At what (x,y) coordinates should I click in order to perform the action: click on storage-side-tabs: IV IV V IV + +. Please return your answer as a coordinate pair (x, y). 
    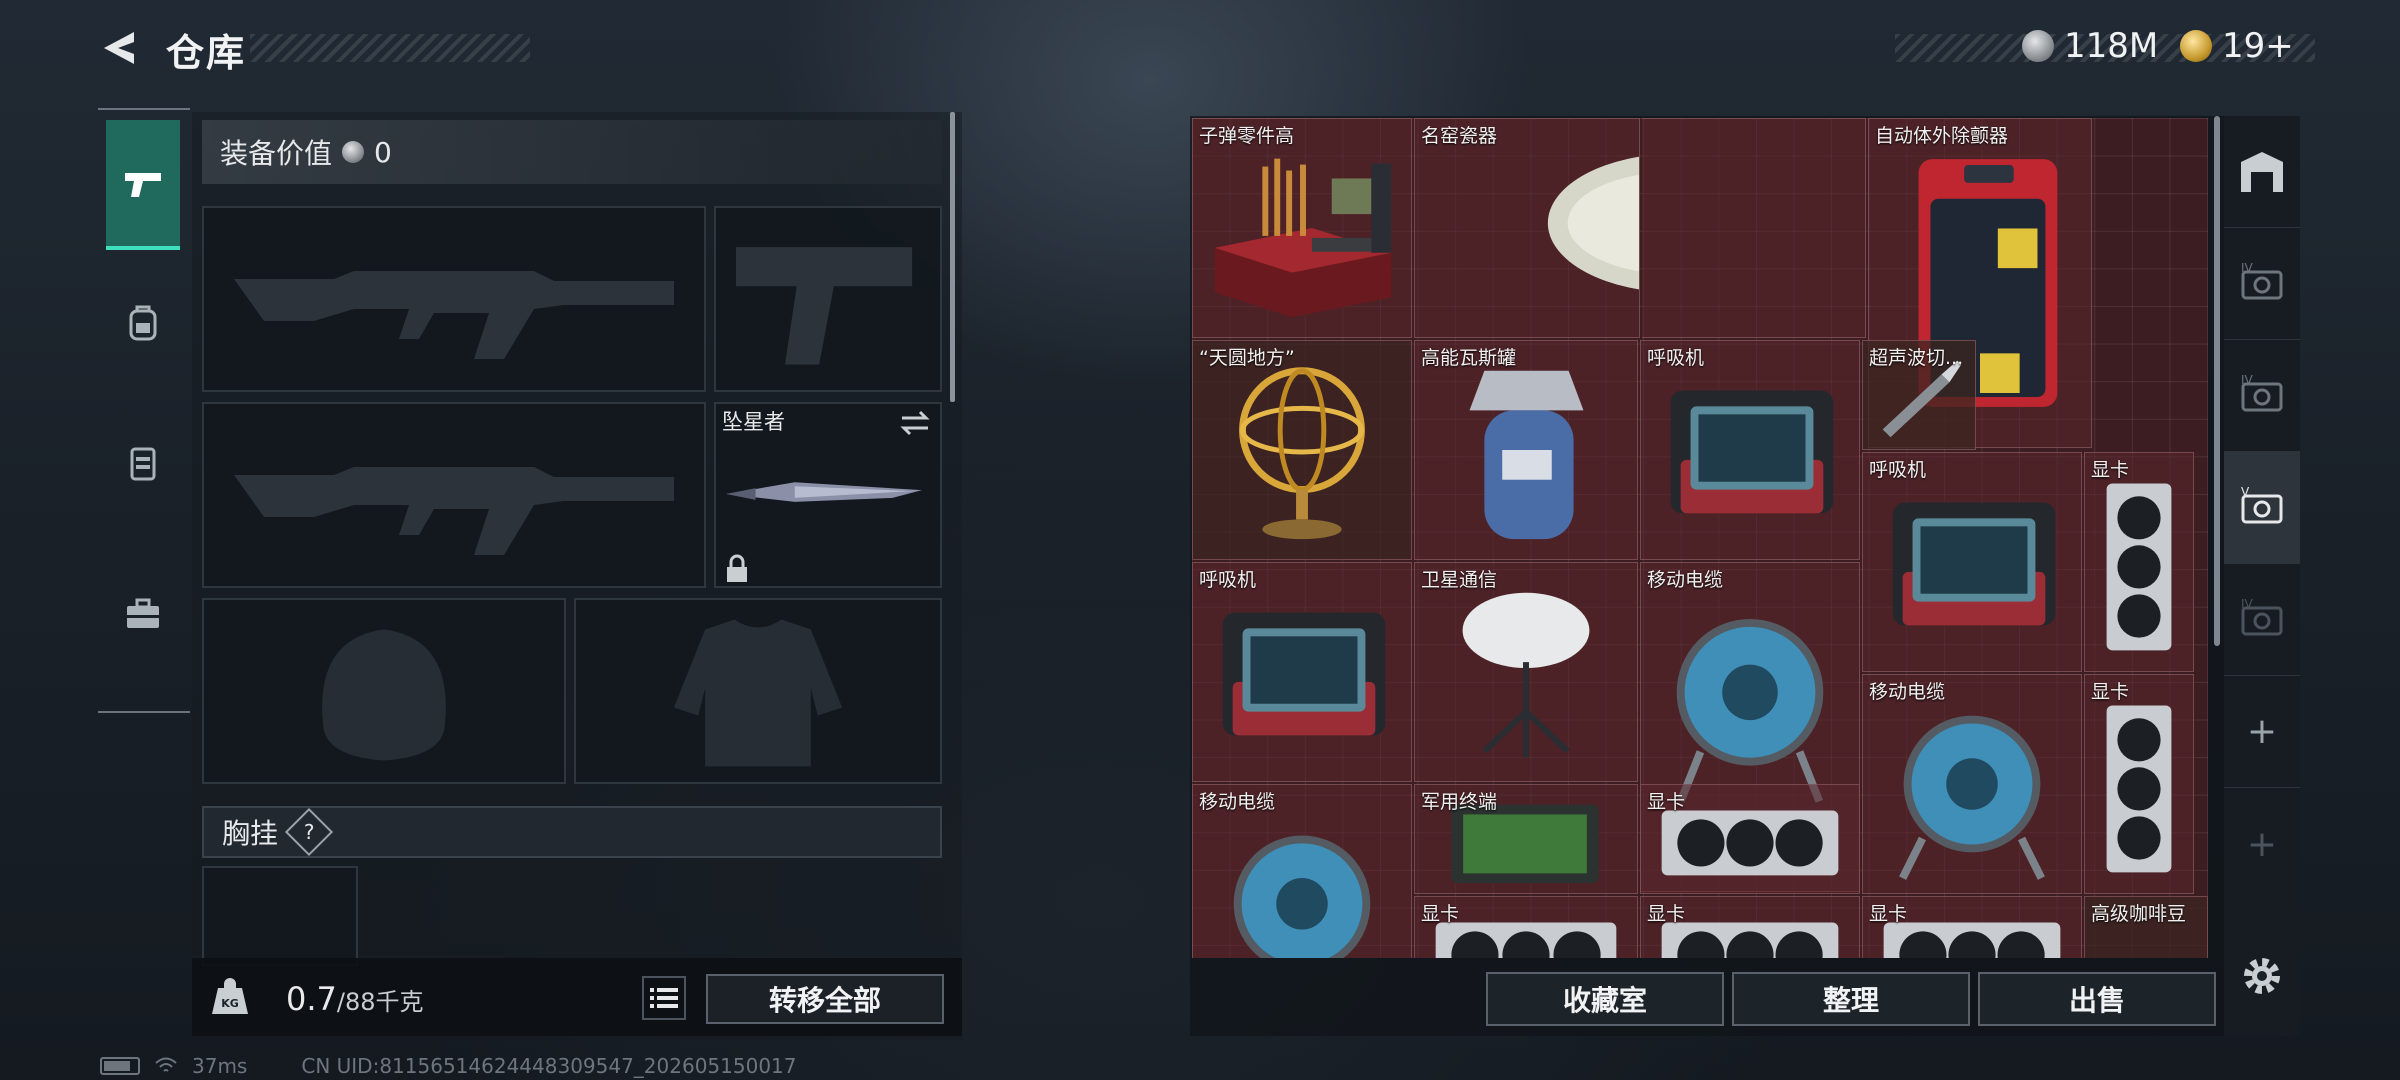
    Looking at the image, I should click on (2262, 576).